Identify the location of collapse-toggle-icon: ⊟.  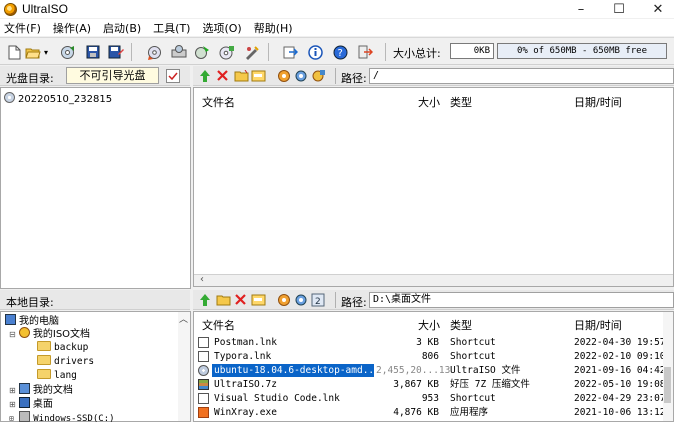
(12, 334).